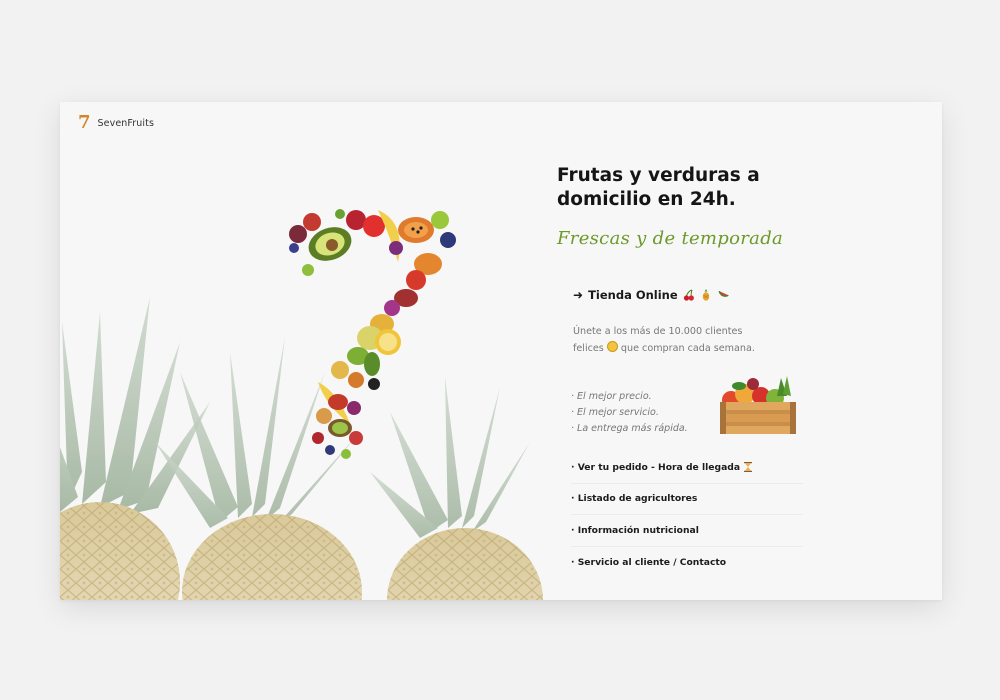 This screenshot has height=700, width=1000. I want to click on link-nutrition-info: · Información nutricional, so click(687, 531).